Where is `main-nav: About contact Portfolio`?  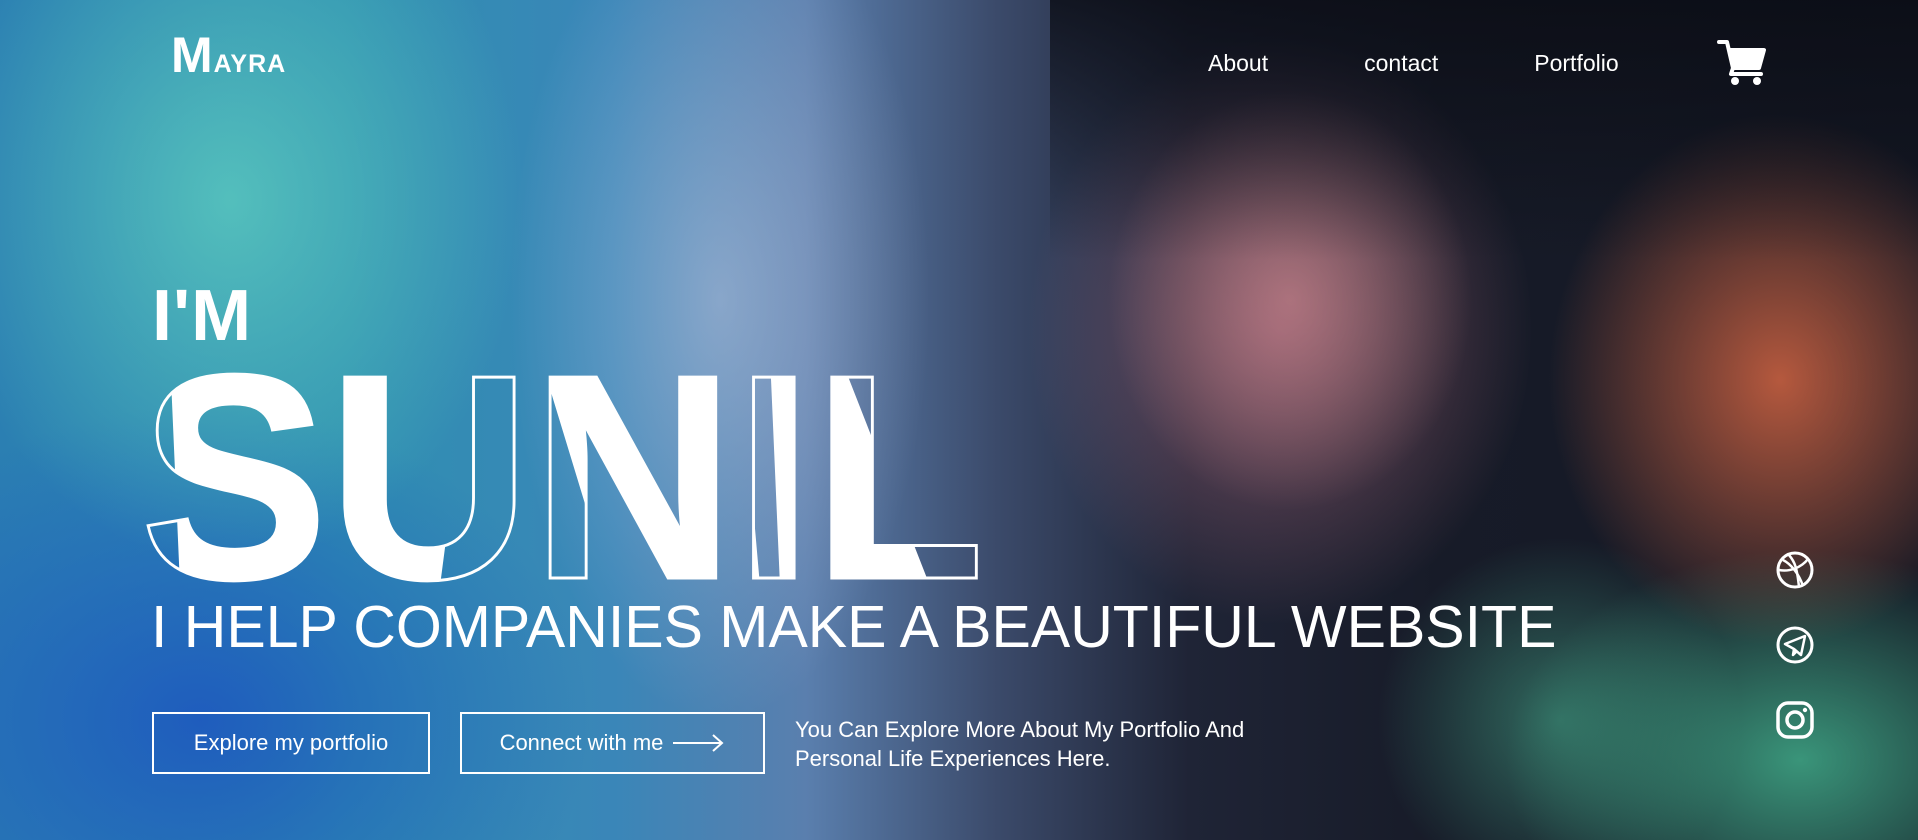
main-nav: About contact Portfolio is located at coordinates (1413, 63).